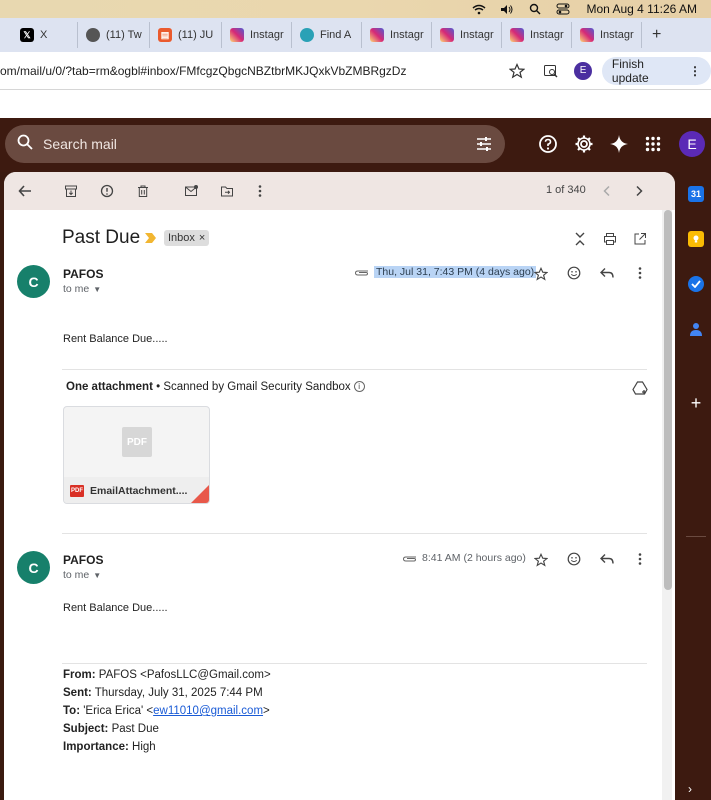  I want to click on control-center-icon, so click(563, 9).